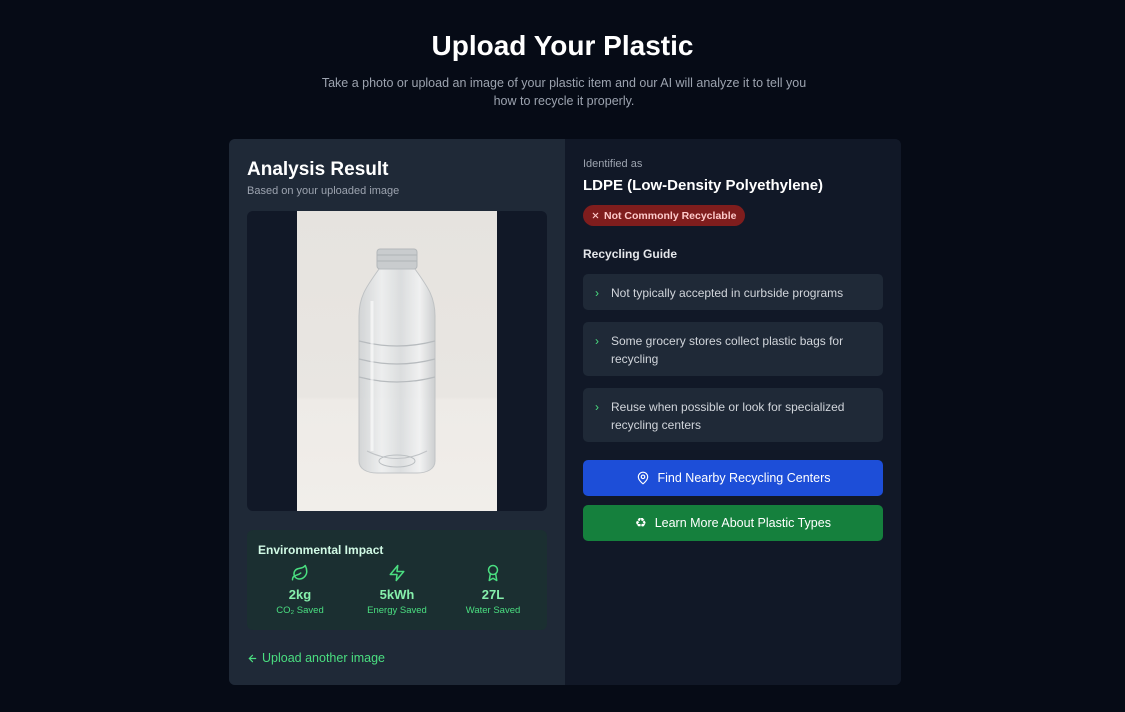  I want to click on guide-title: Recycling Guide, so click(630, 254).